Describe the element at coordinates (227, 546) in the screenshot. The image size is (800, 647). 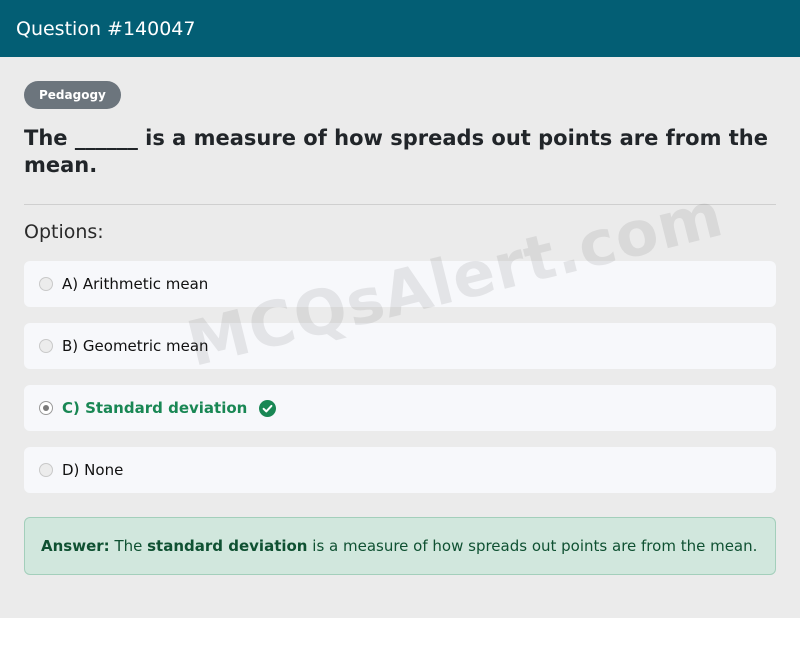
I see `answer-highlight: standard deviation` at that location.